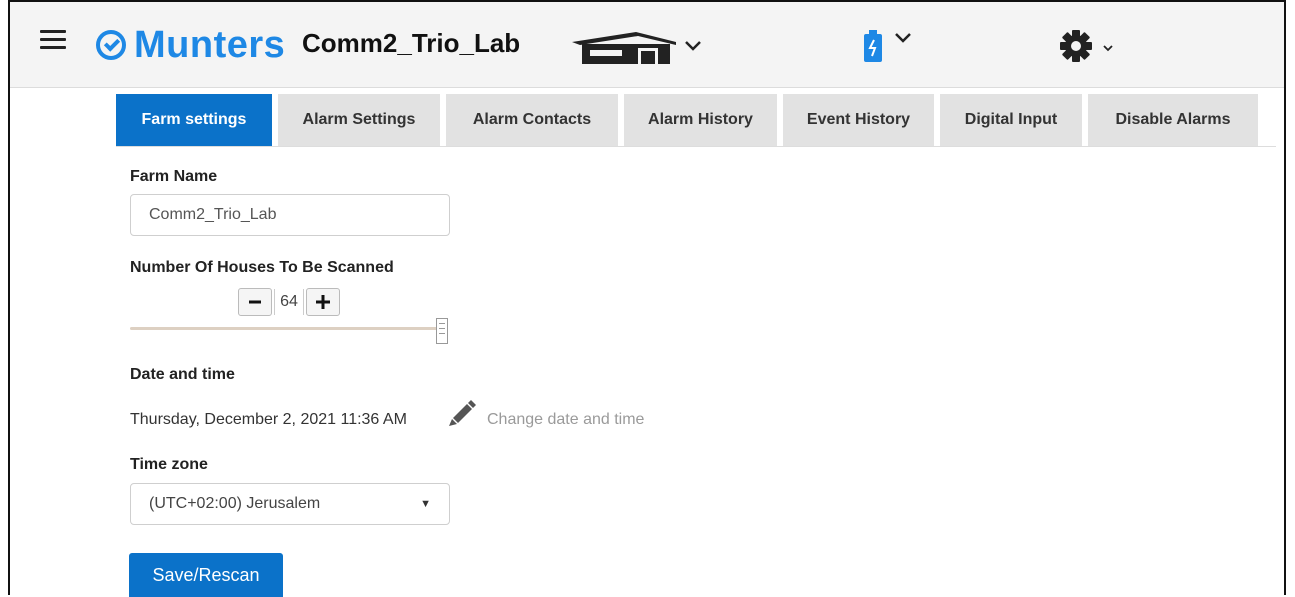 This screenshot has width=1295, height=597. What do you see at coordinates (194, 120) in the screenshot?
I see `tab-farm-settings: Farm settings` at bounding box center [194, 120].